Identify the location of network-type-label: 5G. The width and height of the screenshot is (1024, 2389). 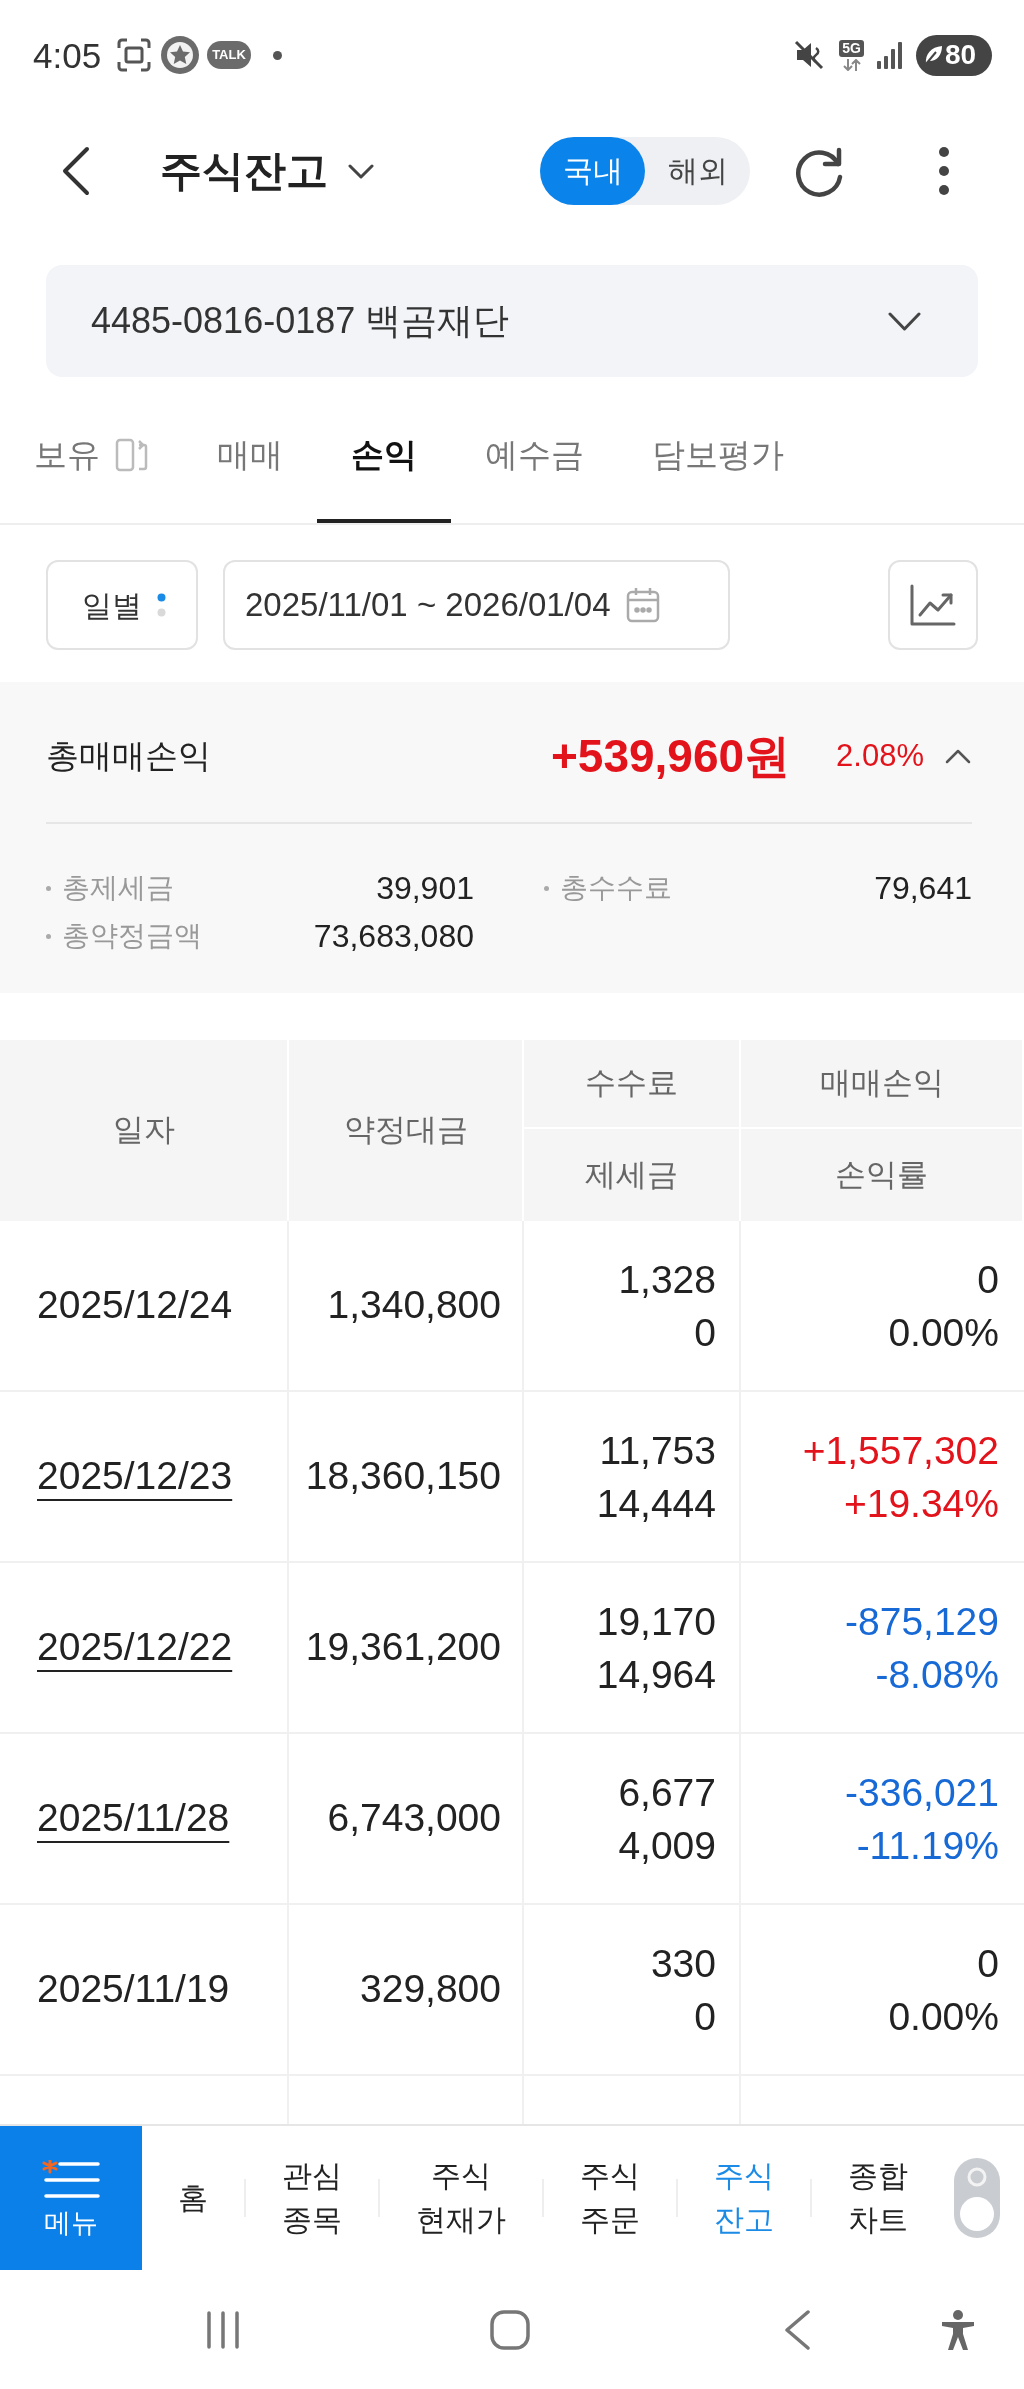
(851, 48).